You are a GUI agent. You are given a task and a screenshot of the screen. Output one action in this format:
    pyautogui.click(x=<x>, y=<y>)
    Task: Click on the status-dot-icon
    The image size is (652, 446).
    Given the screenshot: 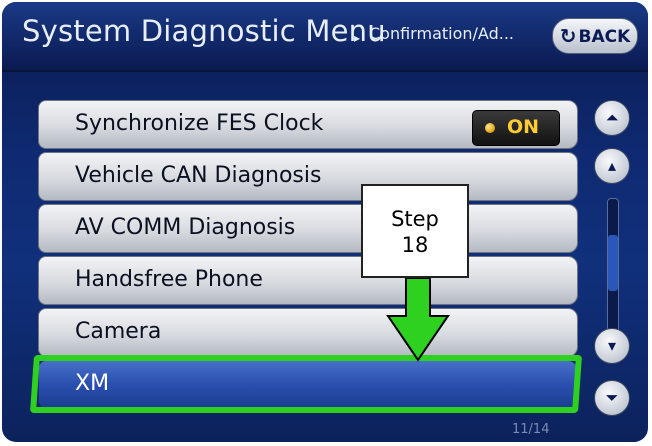 What is the action you would take?
    pyautogui.click(x=490, y=128)
    